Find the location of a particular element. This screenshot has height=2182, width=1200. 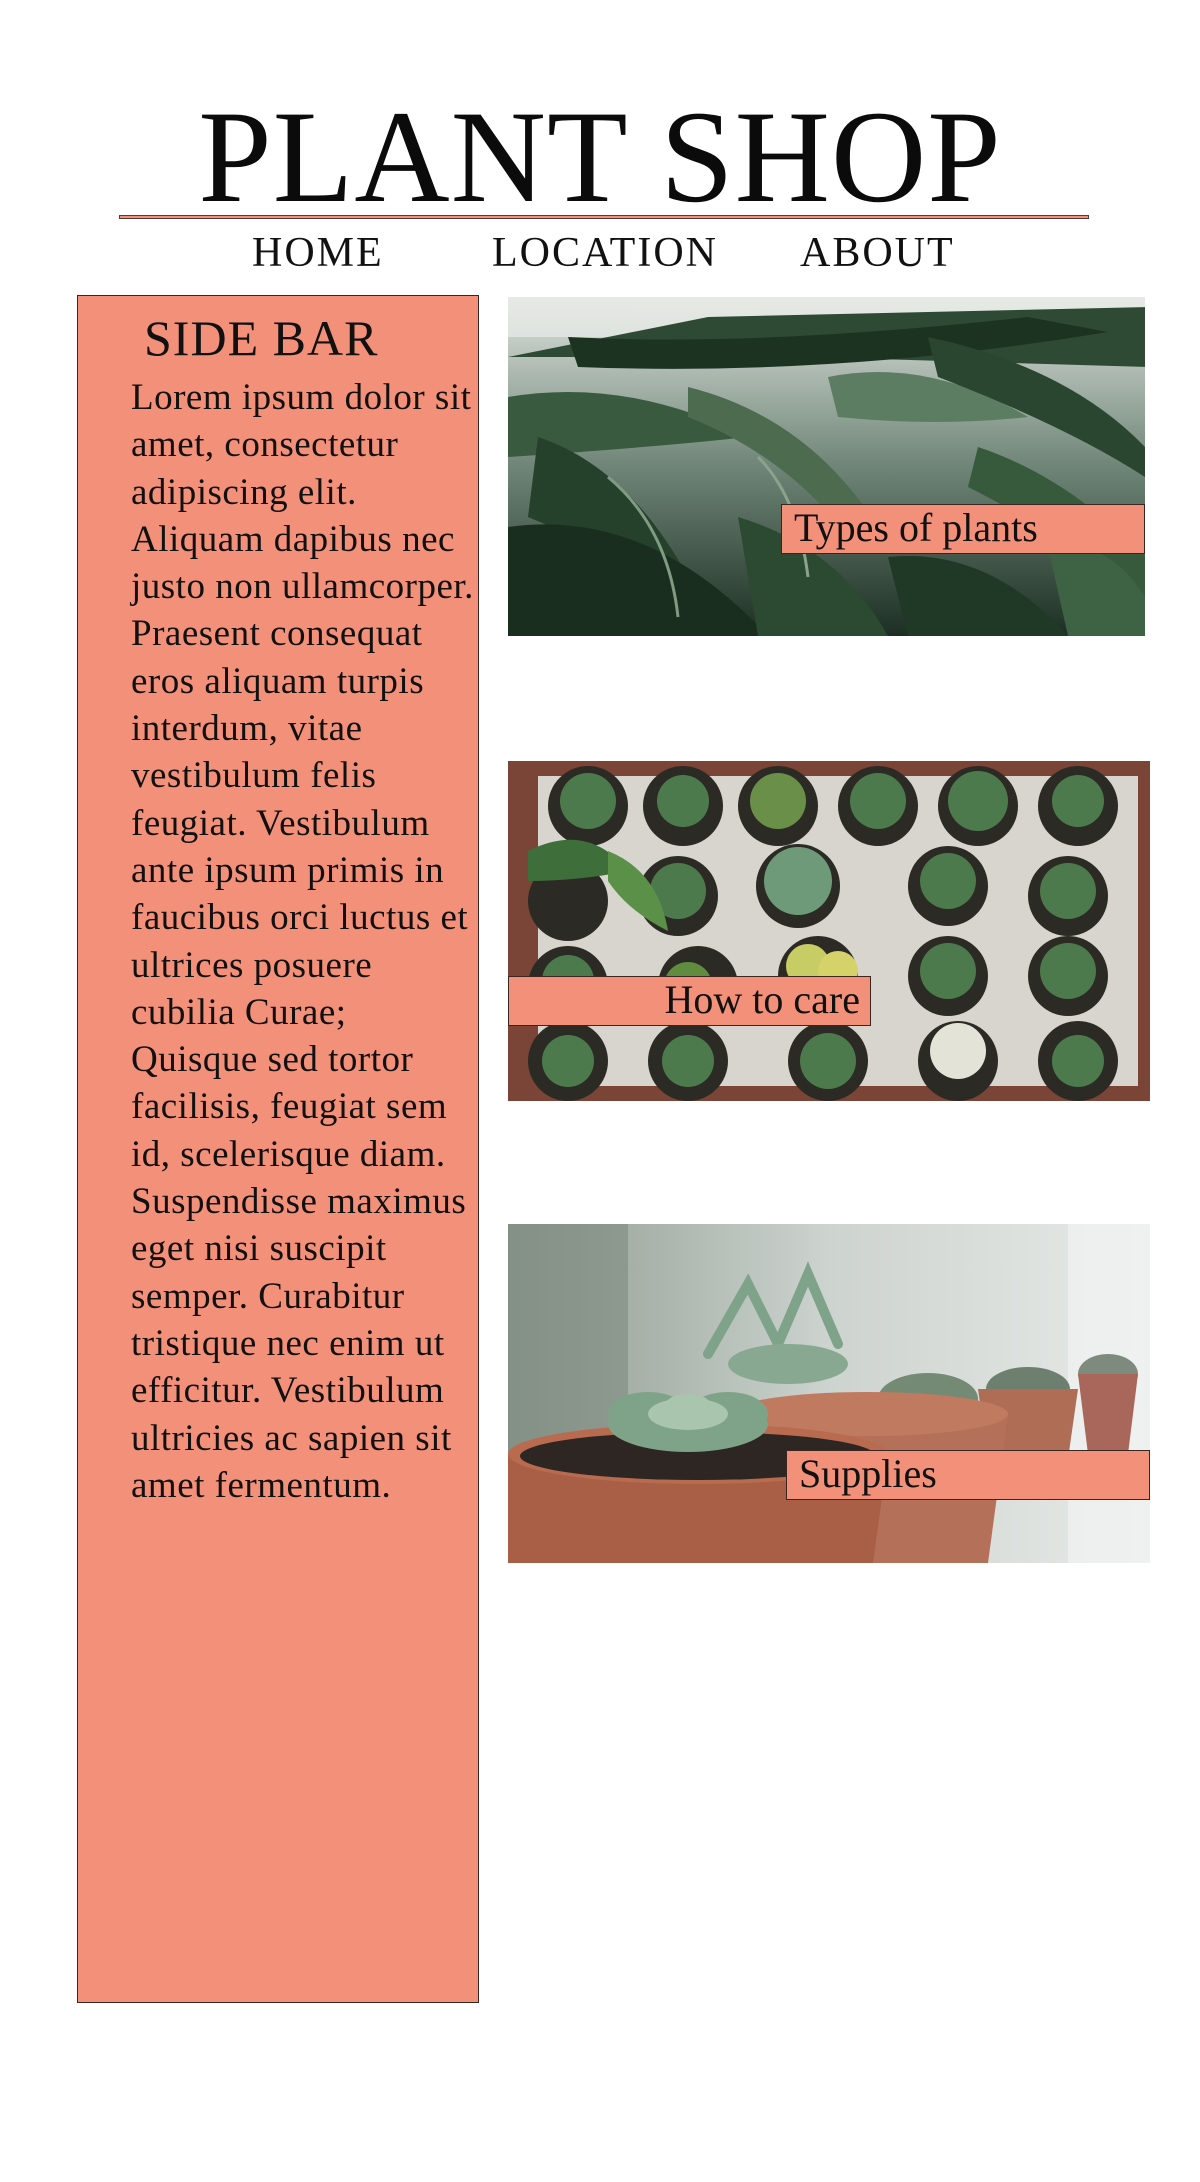

site-logo: PLANT SHOP is located at coordinates (600, 156).